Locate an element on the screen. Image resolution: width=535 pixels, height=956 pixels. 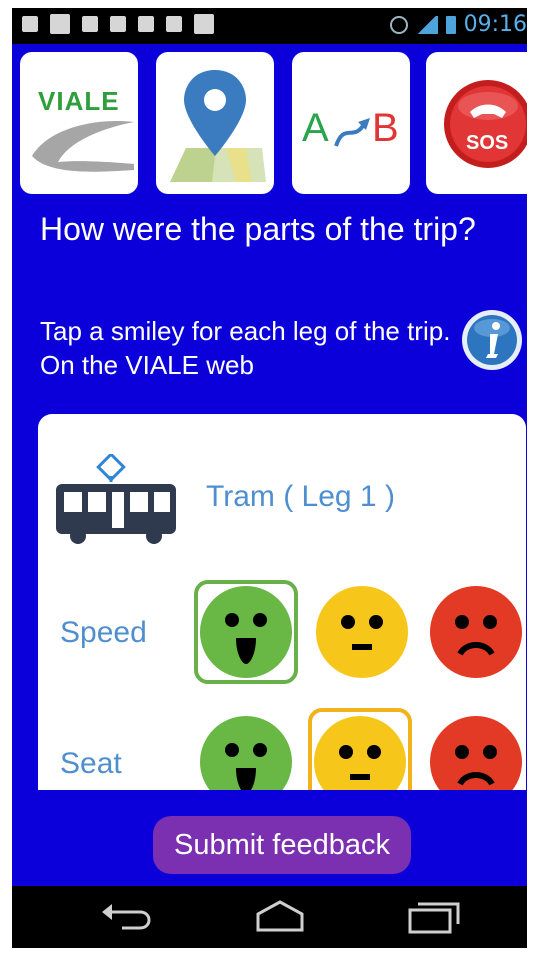
speed-neutral-smiley is located at coordinates (362, 632).